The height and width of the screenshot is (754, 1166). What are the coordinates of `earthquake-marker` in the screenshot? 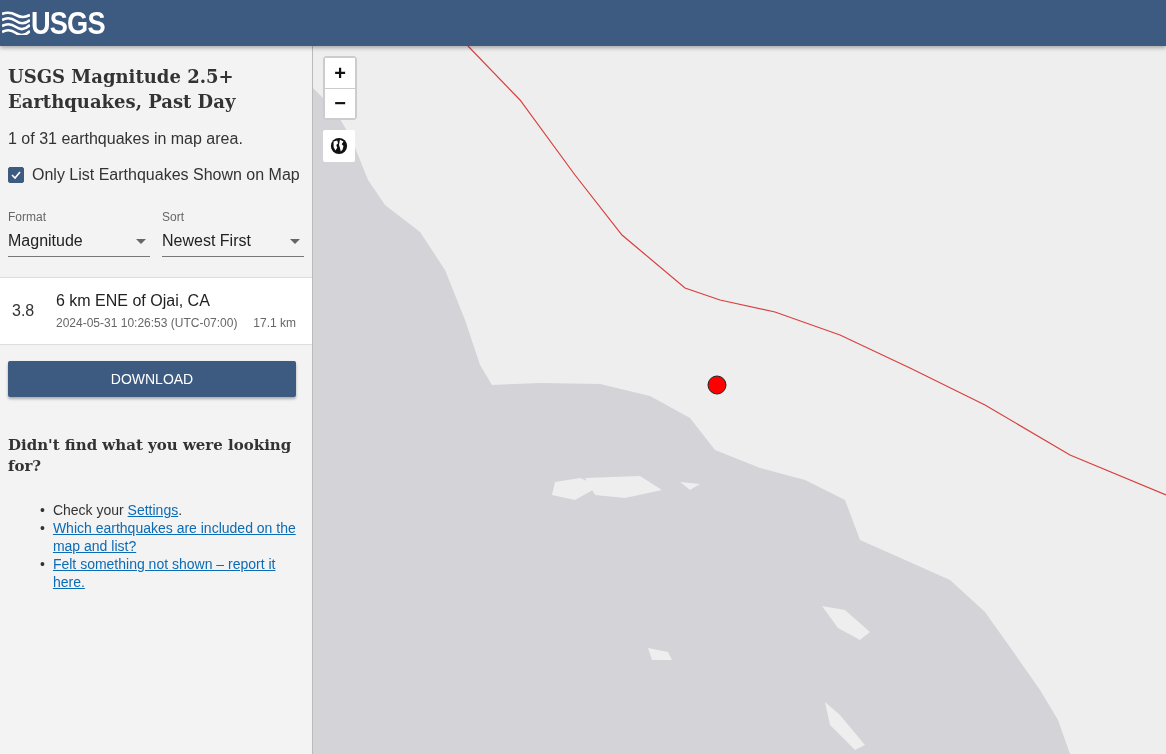 It's located at (717, 385).